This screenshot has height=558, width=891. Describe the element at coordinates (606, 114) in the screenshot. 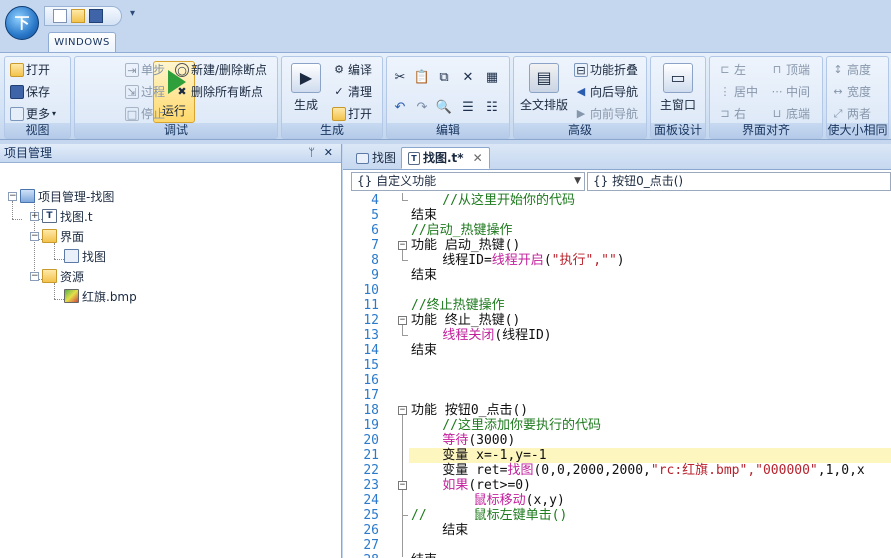

I see `navigate-forward-button: ▶ 向前导航` at that location.